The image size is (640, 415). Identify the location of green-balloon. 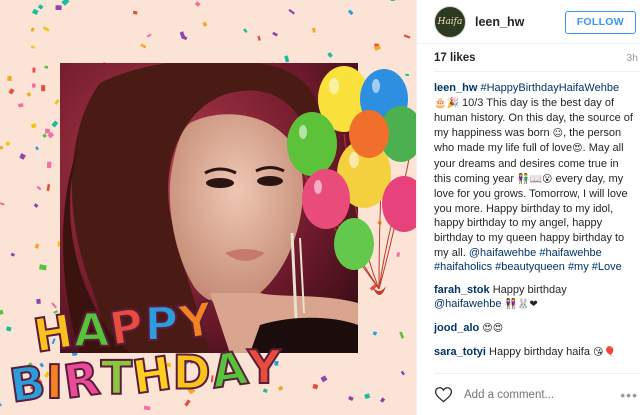
(312, 144).